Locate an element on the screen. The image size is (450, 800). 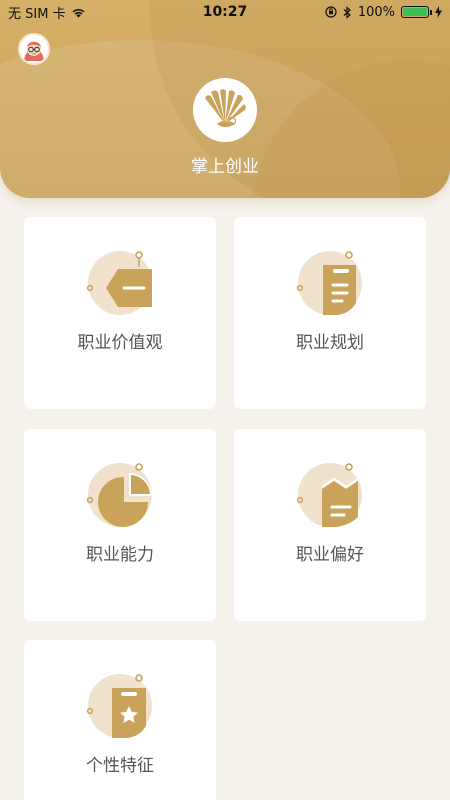
menu-card-career-planning: 职业规划 is located at coordinates (330, 313).